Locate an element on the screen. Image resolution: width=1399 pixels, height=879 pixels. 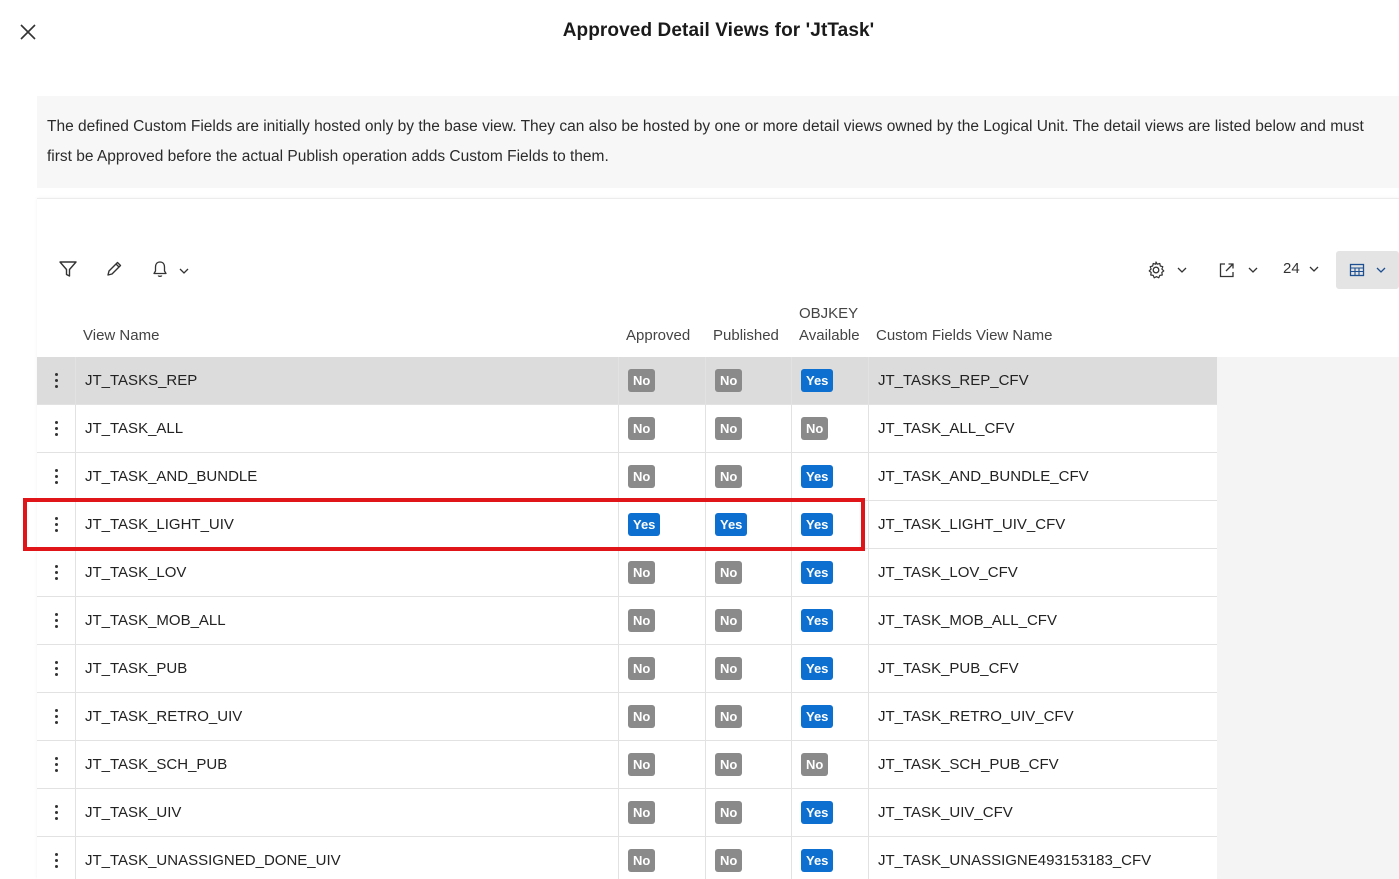
objkey-cell: No is located at coordinates (834, 428).